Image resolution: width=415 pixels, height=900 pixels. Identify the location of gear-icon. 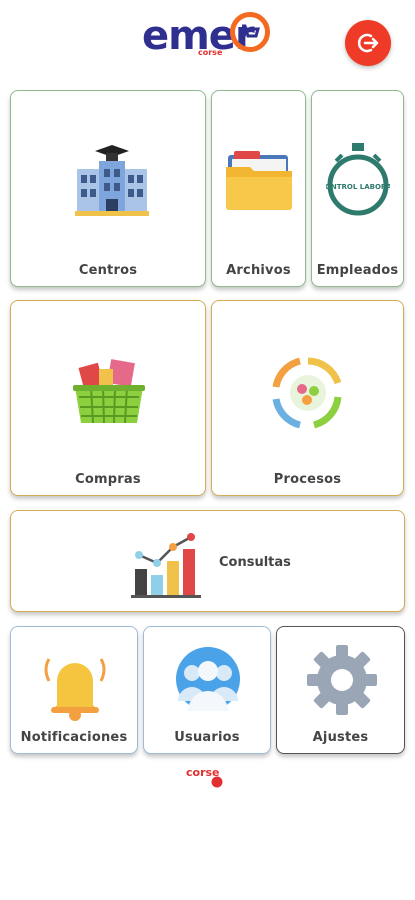
(342, 680).